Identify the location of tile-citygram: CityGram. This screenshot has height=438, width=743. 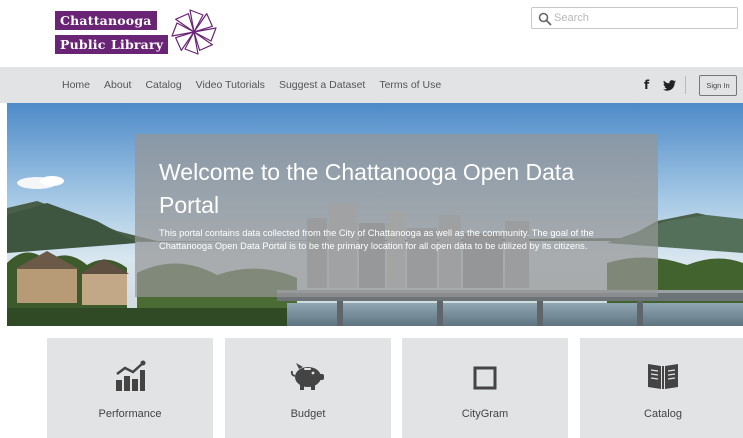
(485, 388).